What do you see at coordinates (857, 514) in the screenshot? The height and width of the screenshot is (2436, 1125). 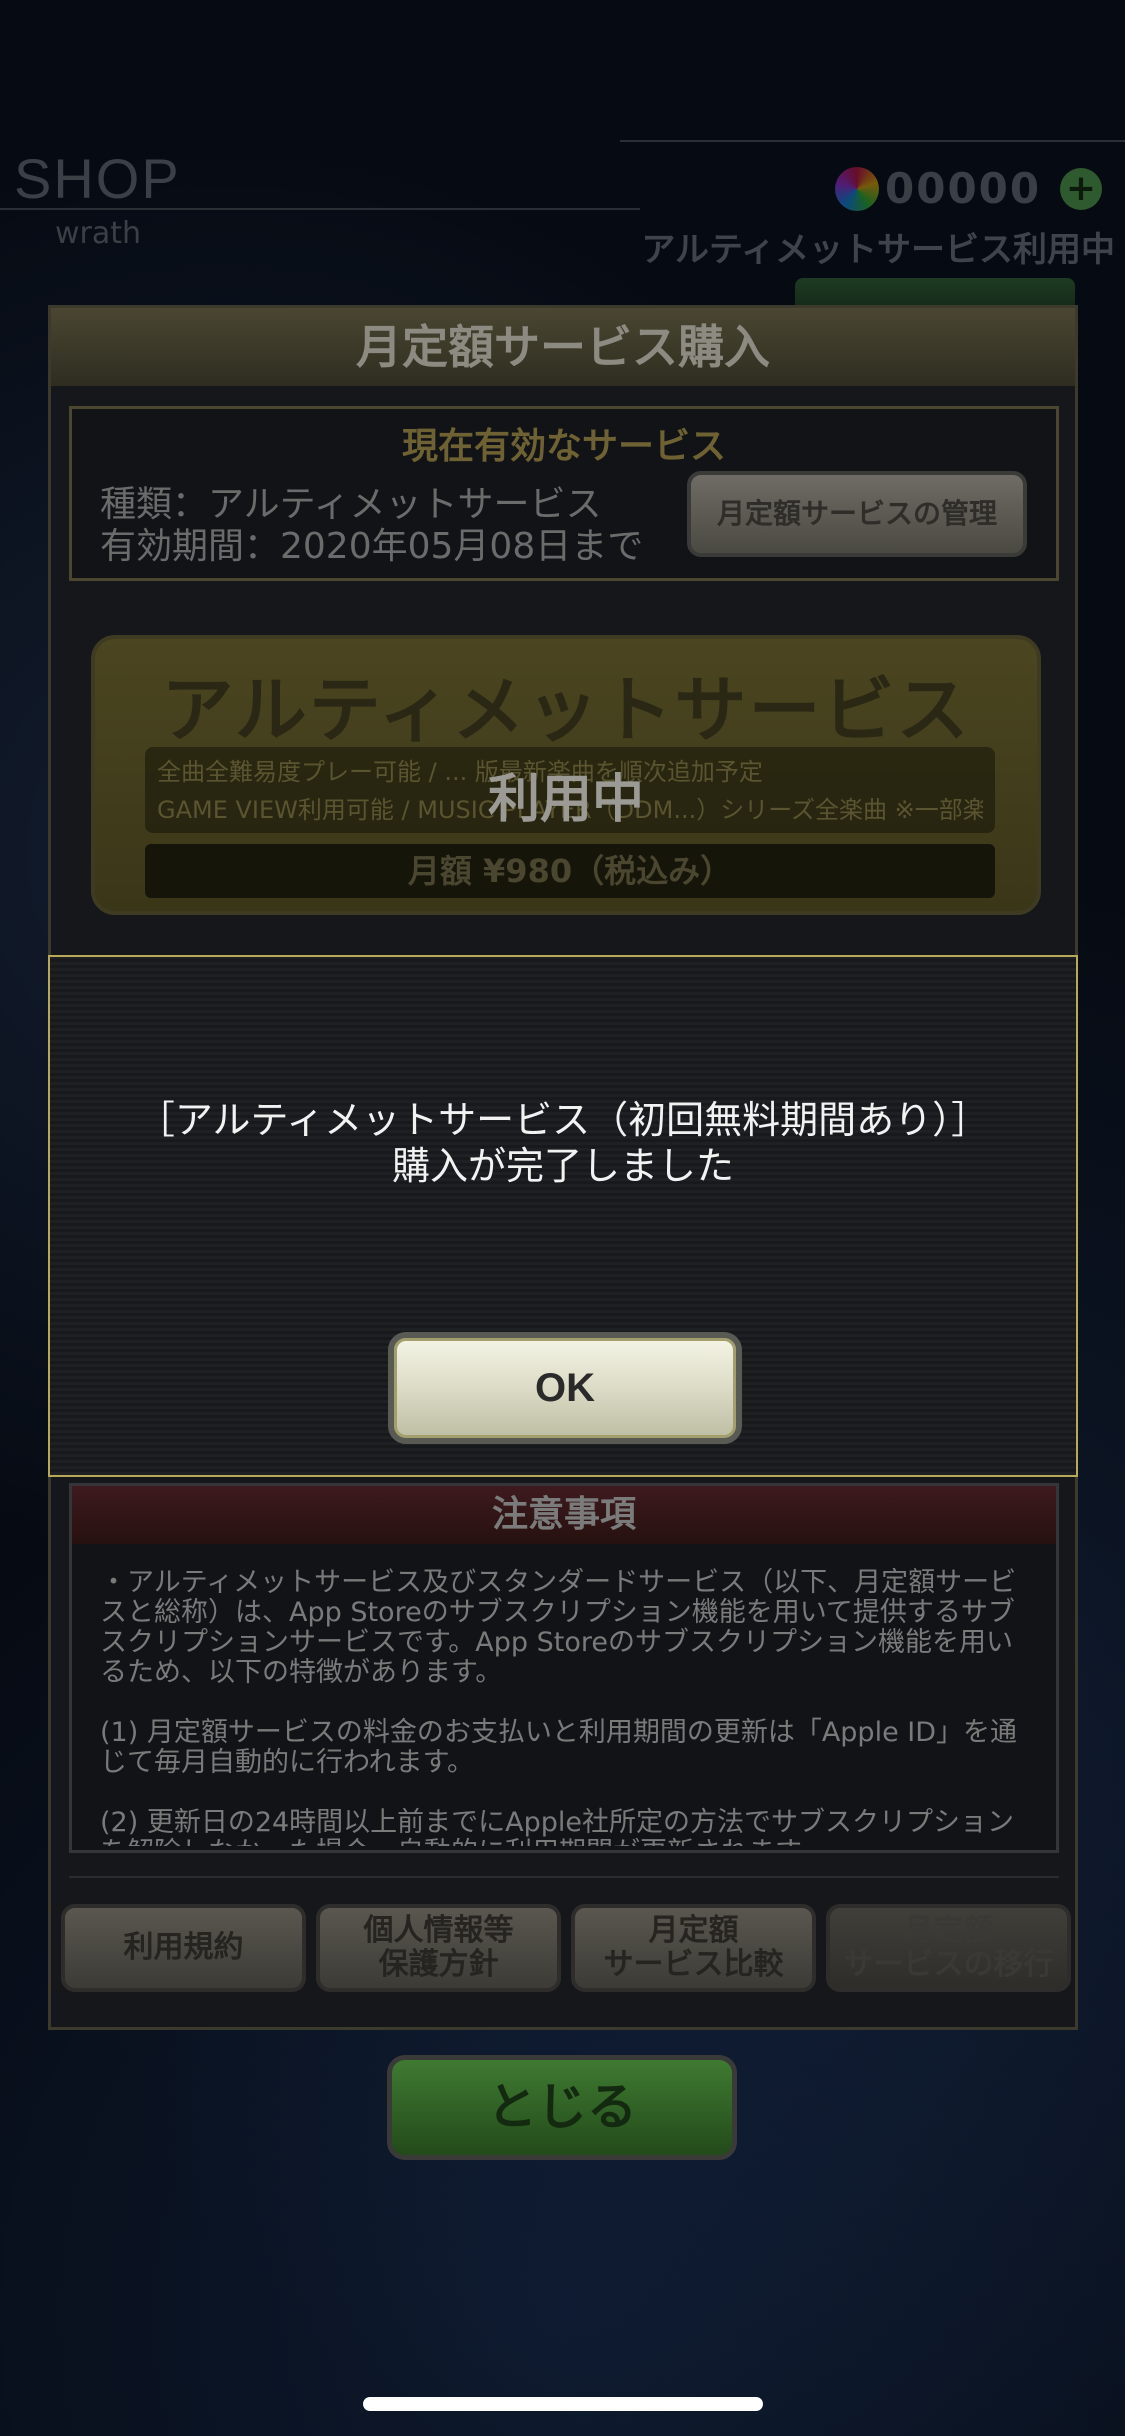 I see `manage-subscription-button: 月定額サービスの管理` at bounding box center [857, 514].